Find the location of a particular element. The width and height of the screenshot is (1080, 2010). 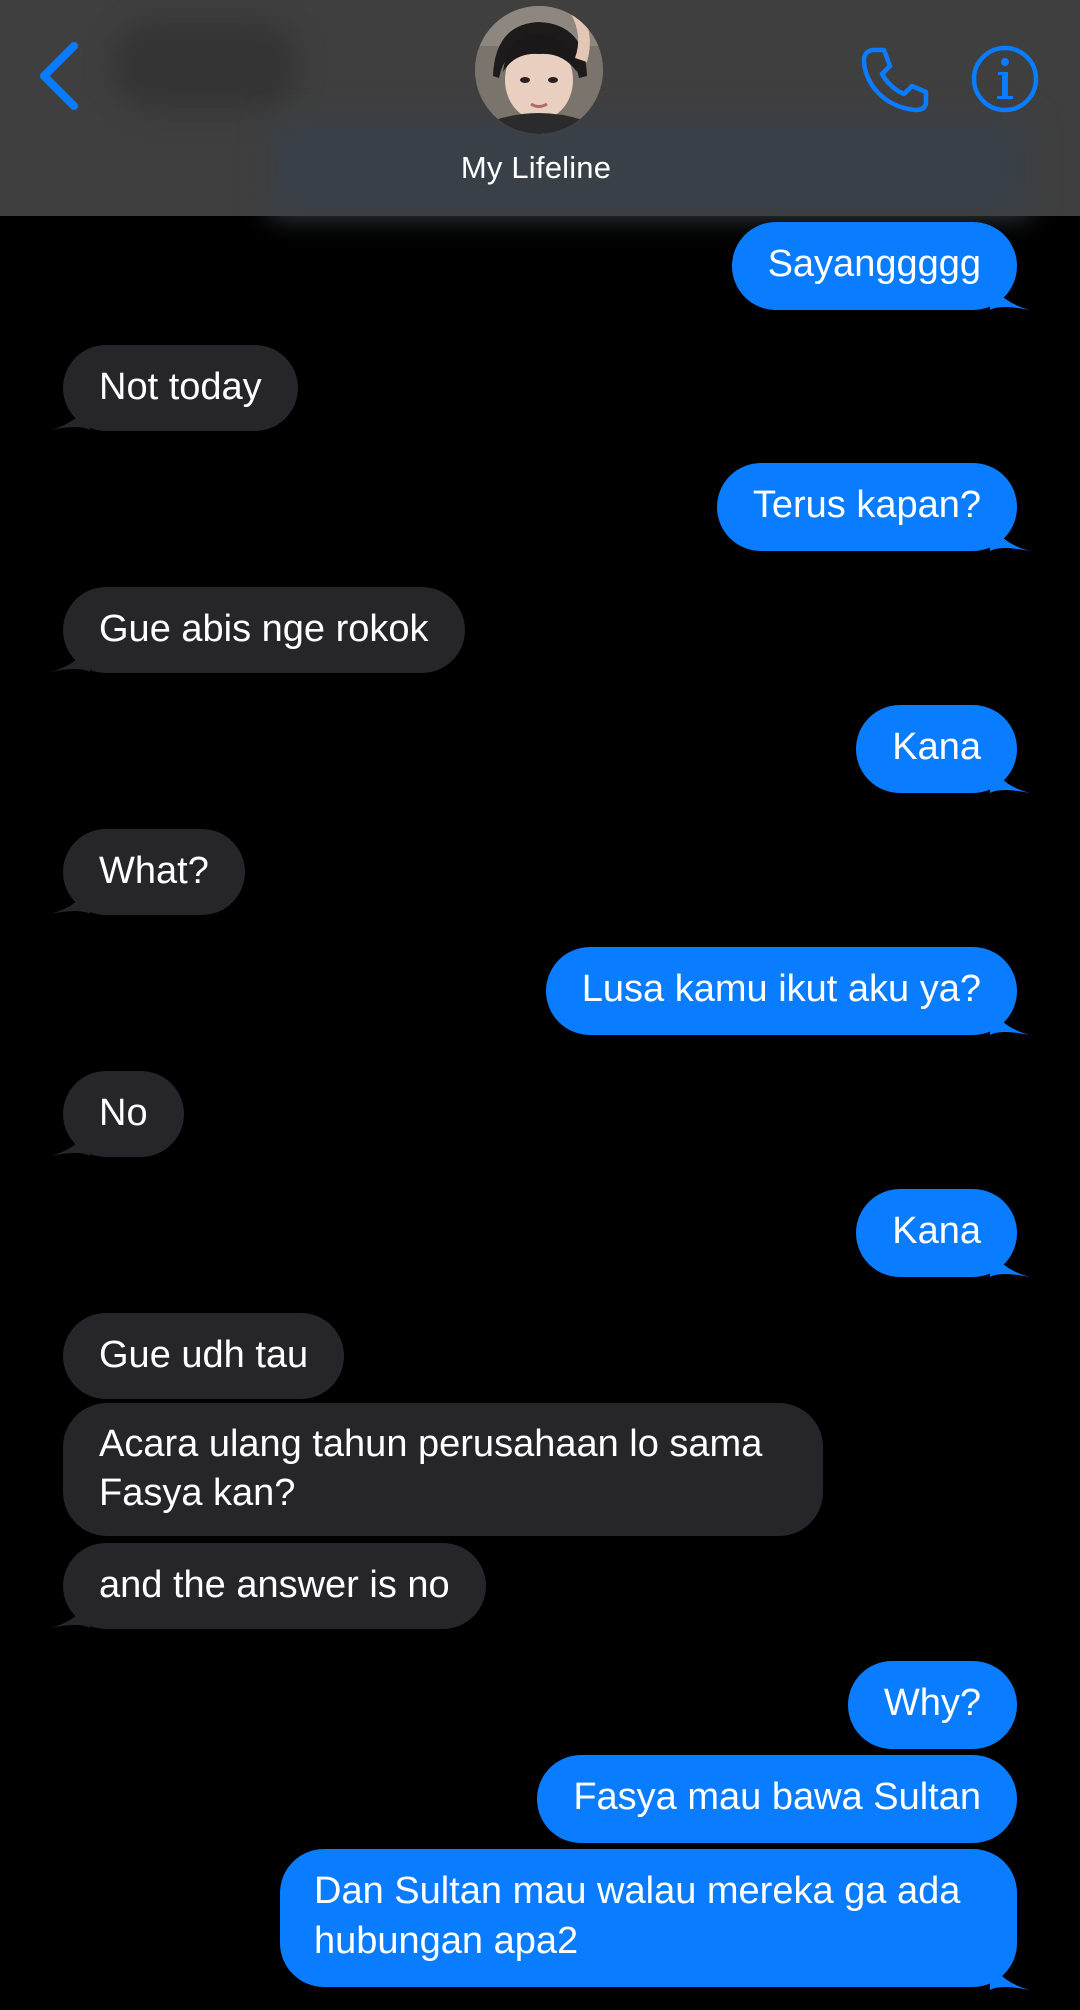

call-button is located at coordinates (894, 80).